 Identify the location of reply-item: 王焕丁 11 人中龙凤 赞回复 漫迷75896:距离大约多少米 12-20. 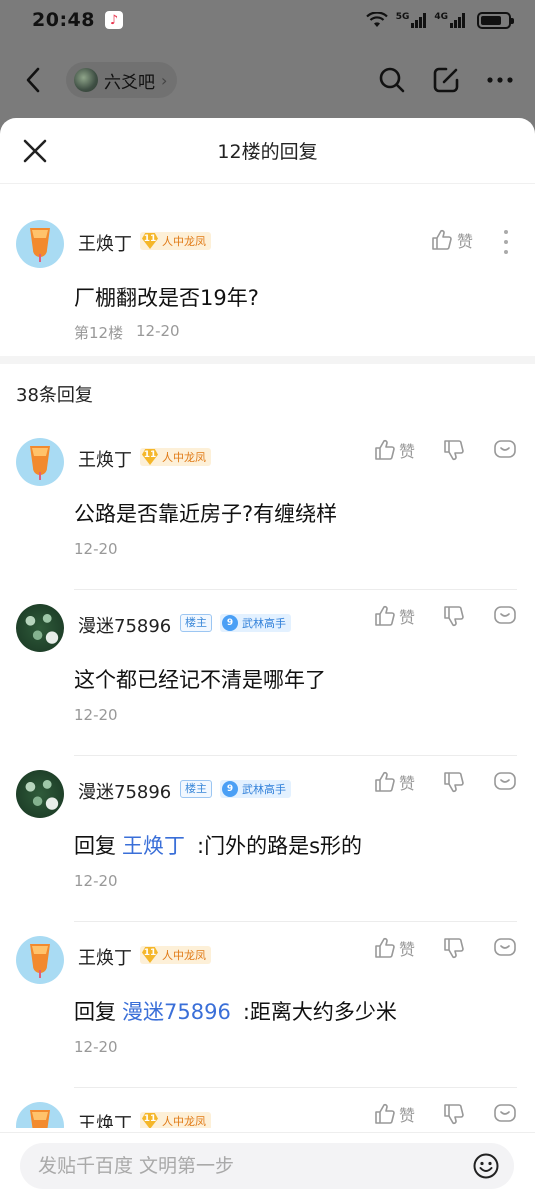
(267, 1005).